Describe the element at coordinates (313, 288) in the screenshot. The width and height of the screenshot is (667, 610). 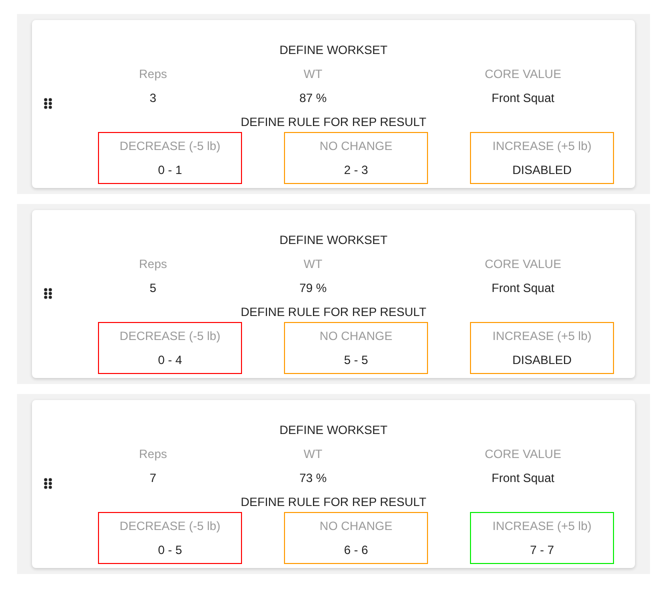
I see `field-value: 79 %` at that location.